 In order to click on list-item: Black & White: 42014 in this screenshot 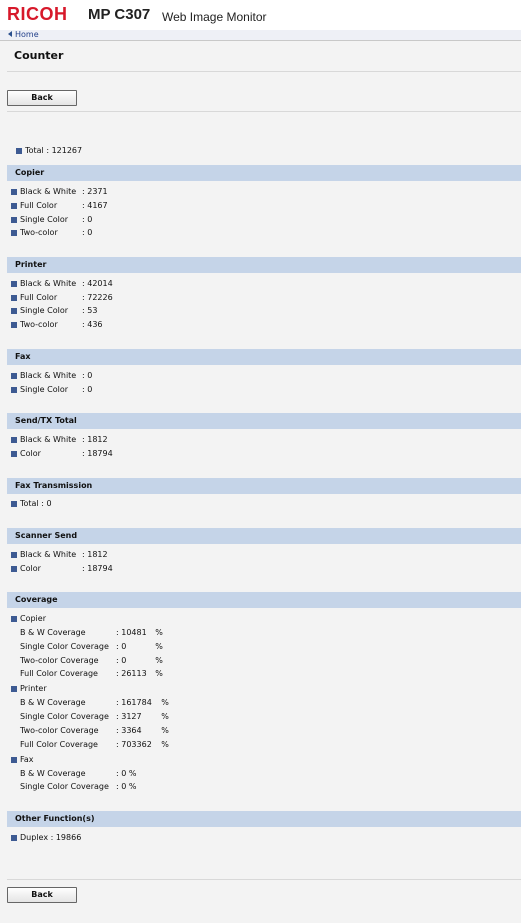, I will do `click(62, 284)`.